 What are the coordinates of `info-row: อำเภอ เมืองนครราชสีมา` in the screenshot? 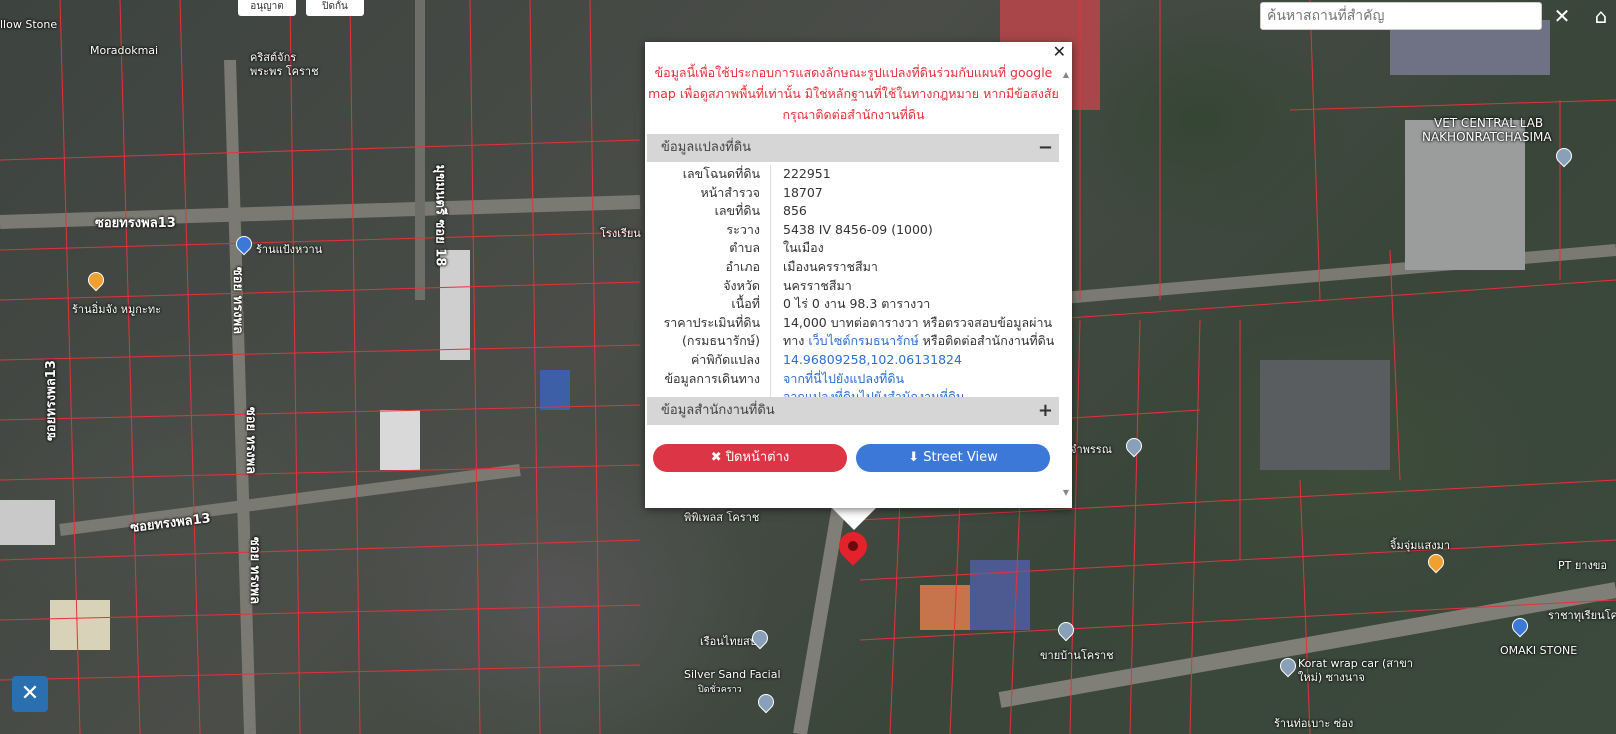 It's located at (853, 267).